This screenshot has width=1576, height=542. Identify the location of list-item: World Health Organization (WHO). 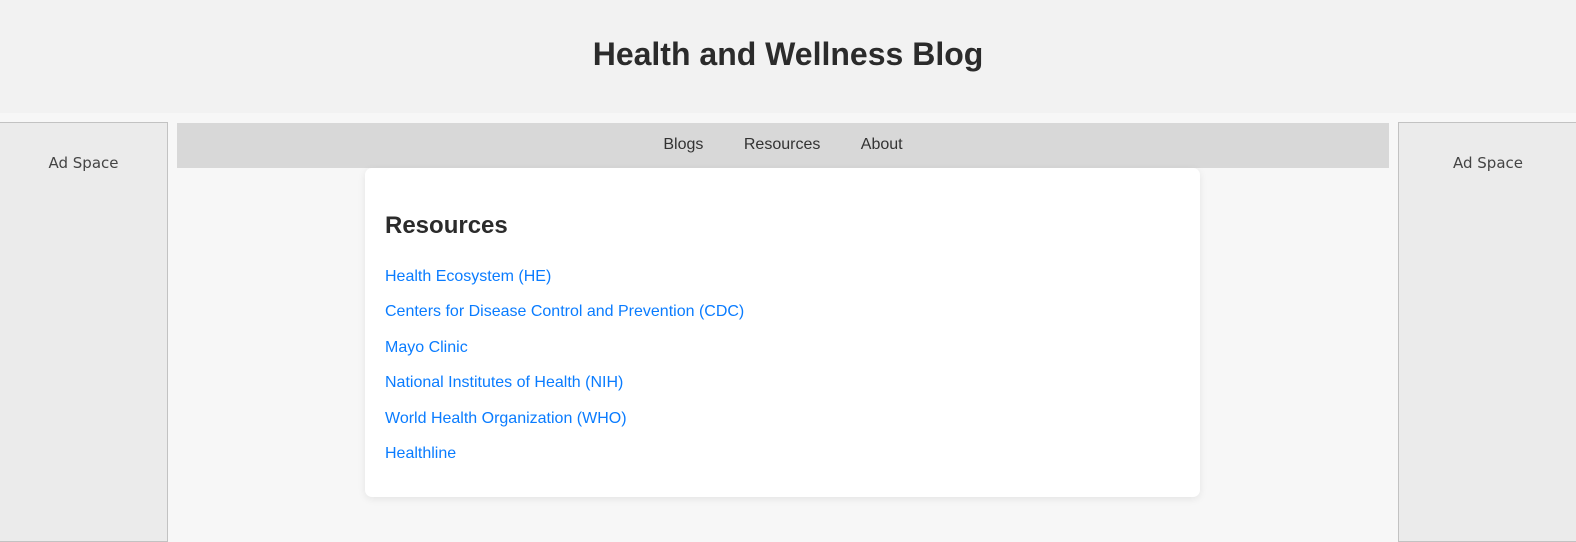
(564, 427).